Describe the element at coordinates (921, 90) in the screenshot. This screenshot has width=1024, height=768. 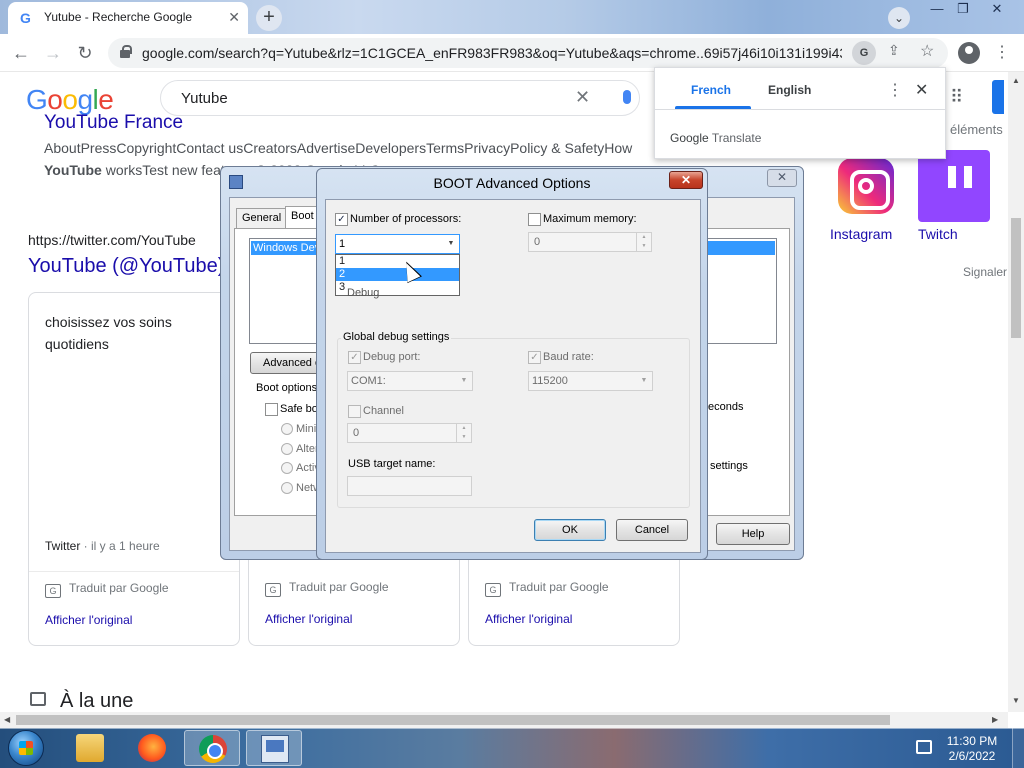
I see `close-icon: ✕` at that location.